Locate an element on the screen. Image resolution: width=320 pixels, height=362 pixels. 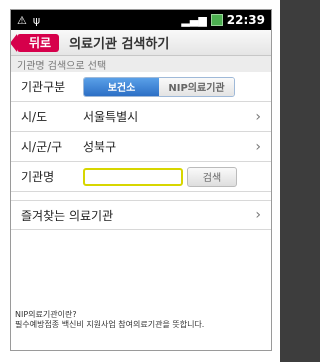
section-header: 기관명 검색으로 선택 is located at coordinates (141, 64).